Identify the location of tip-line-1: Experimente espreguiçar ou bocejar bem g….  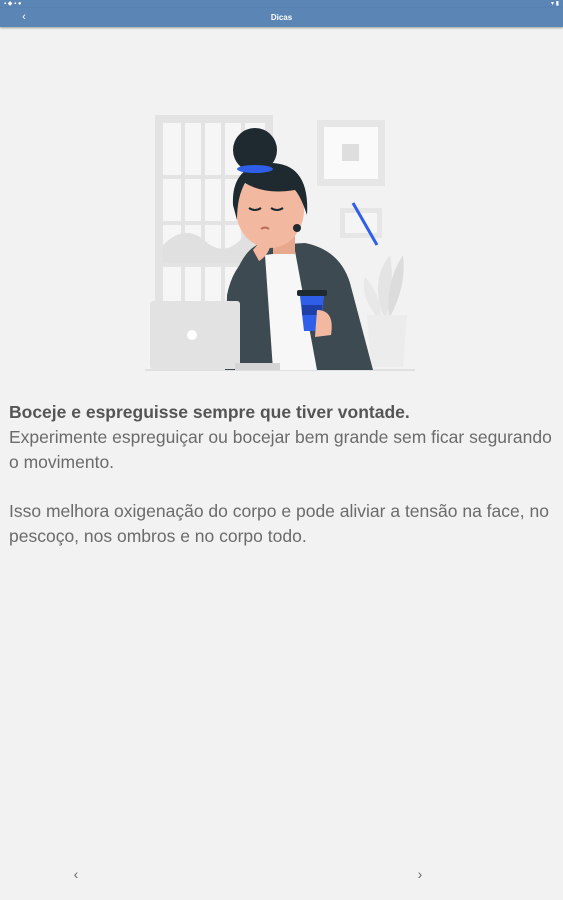
(280, 449).